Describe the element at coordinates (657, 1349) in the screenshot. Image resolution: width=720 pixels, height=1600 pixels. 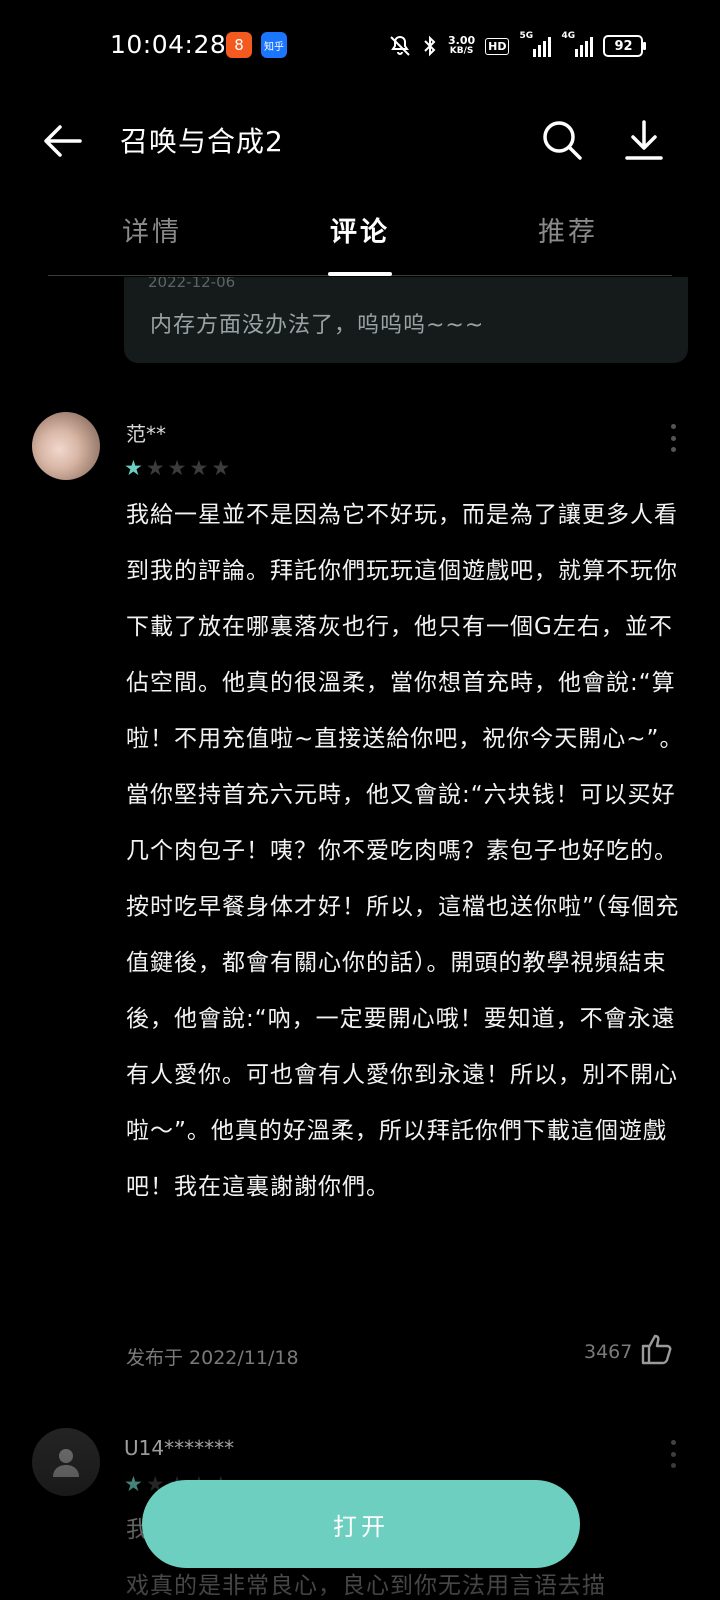
I see `thumbs-up-icon` at that location.